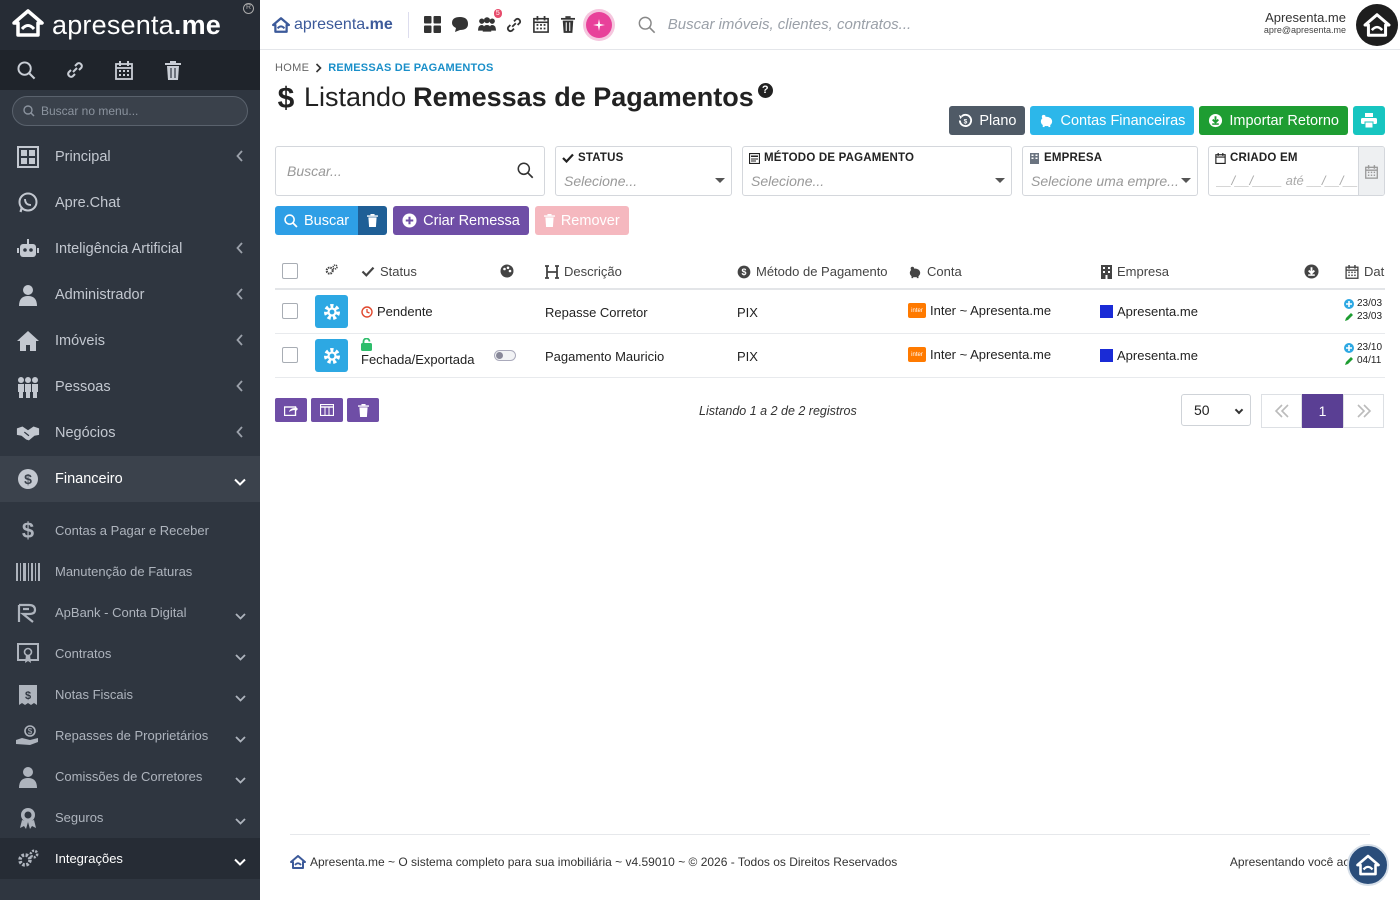  Describe the element at coordinates (1157, 311) in the screenshot. I see `row-empresa: Apresenta.me` at that location.